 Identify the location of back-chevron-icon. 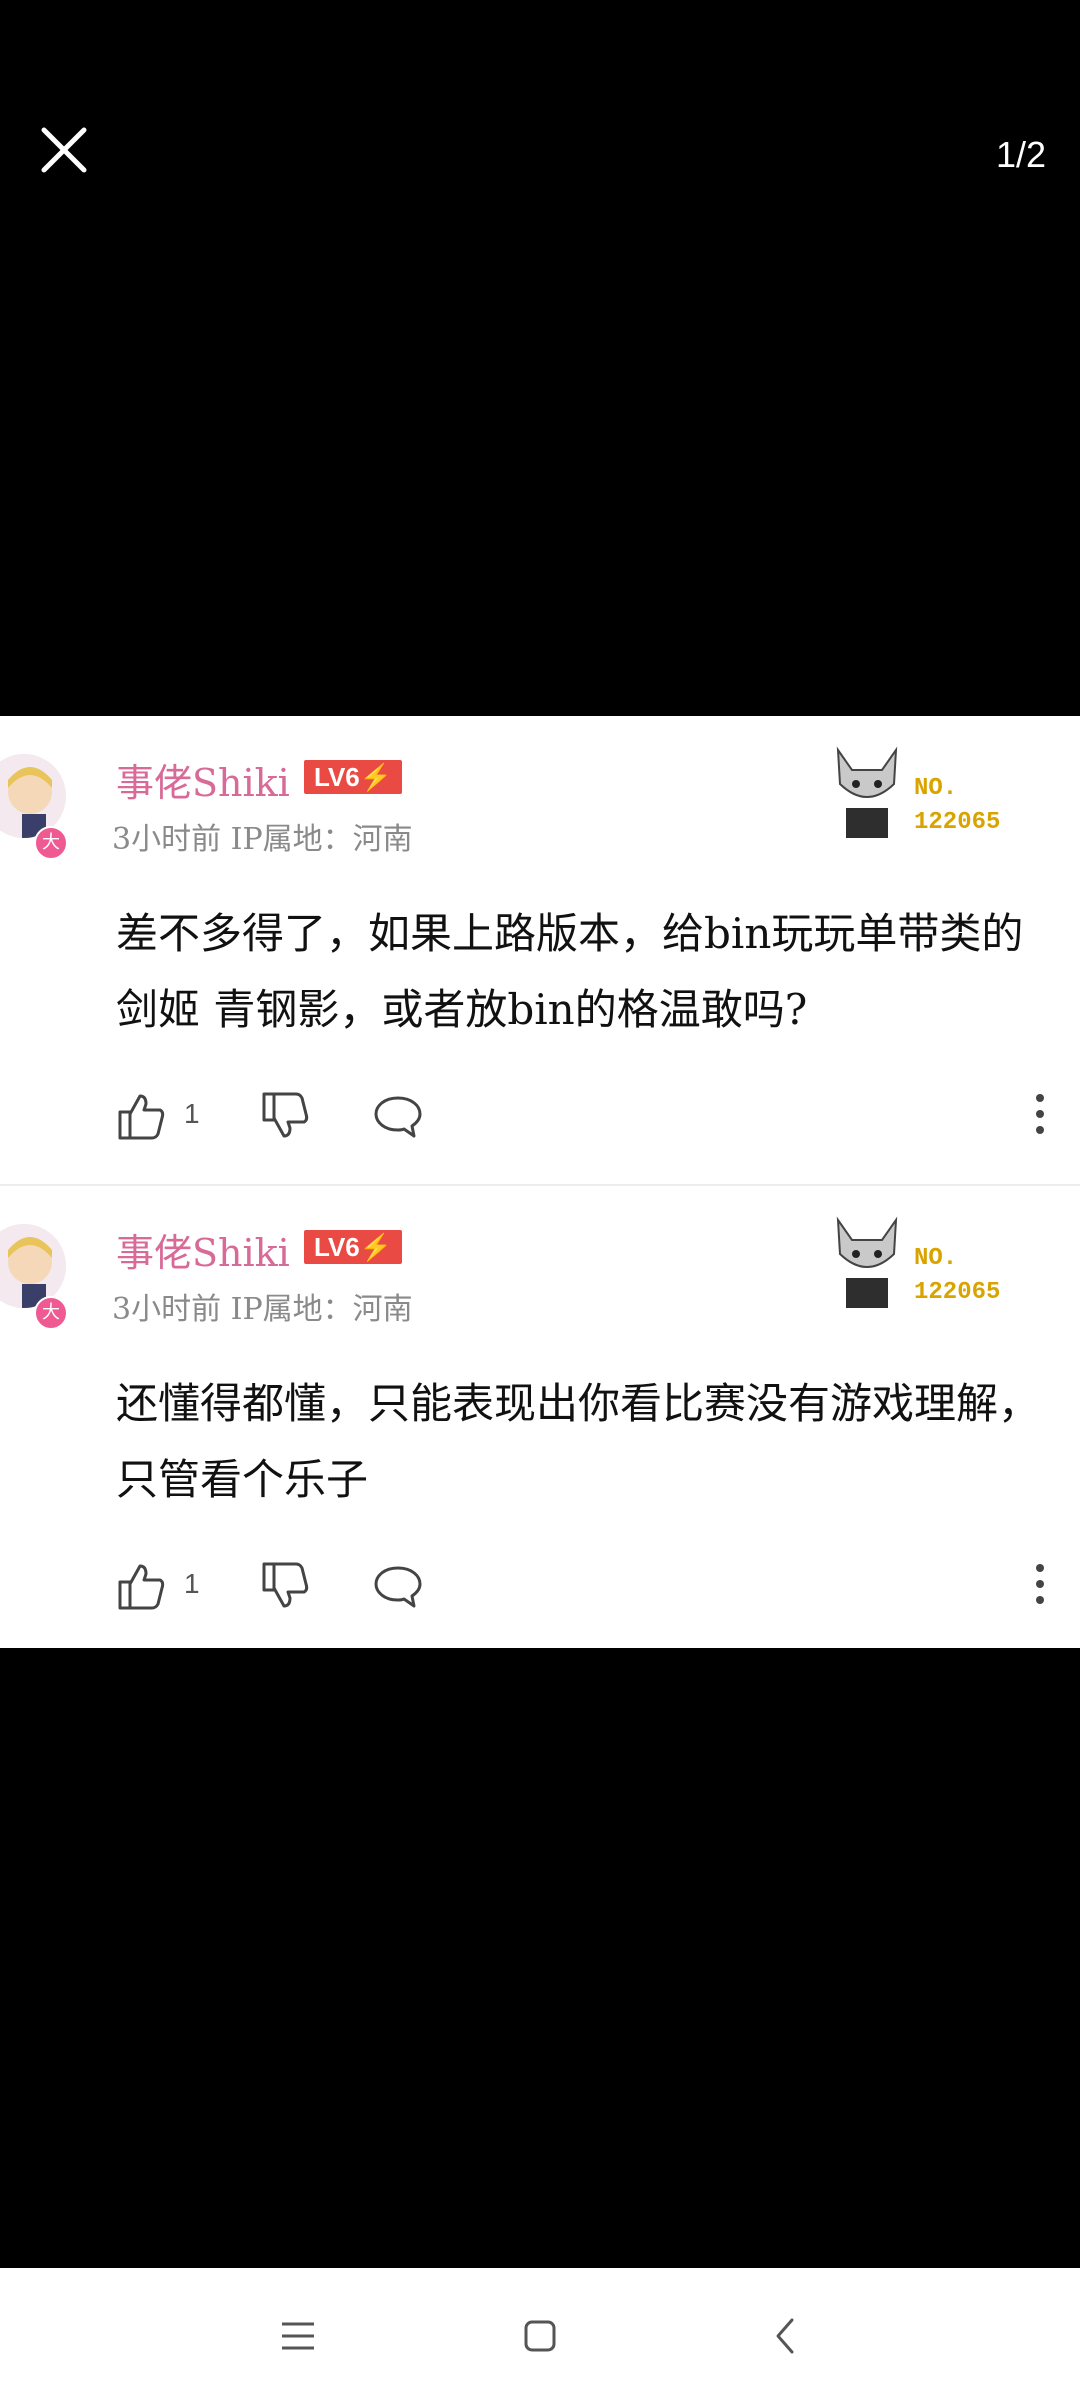
(785, 2336).